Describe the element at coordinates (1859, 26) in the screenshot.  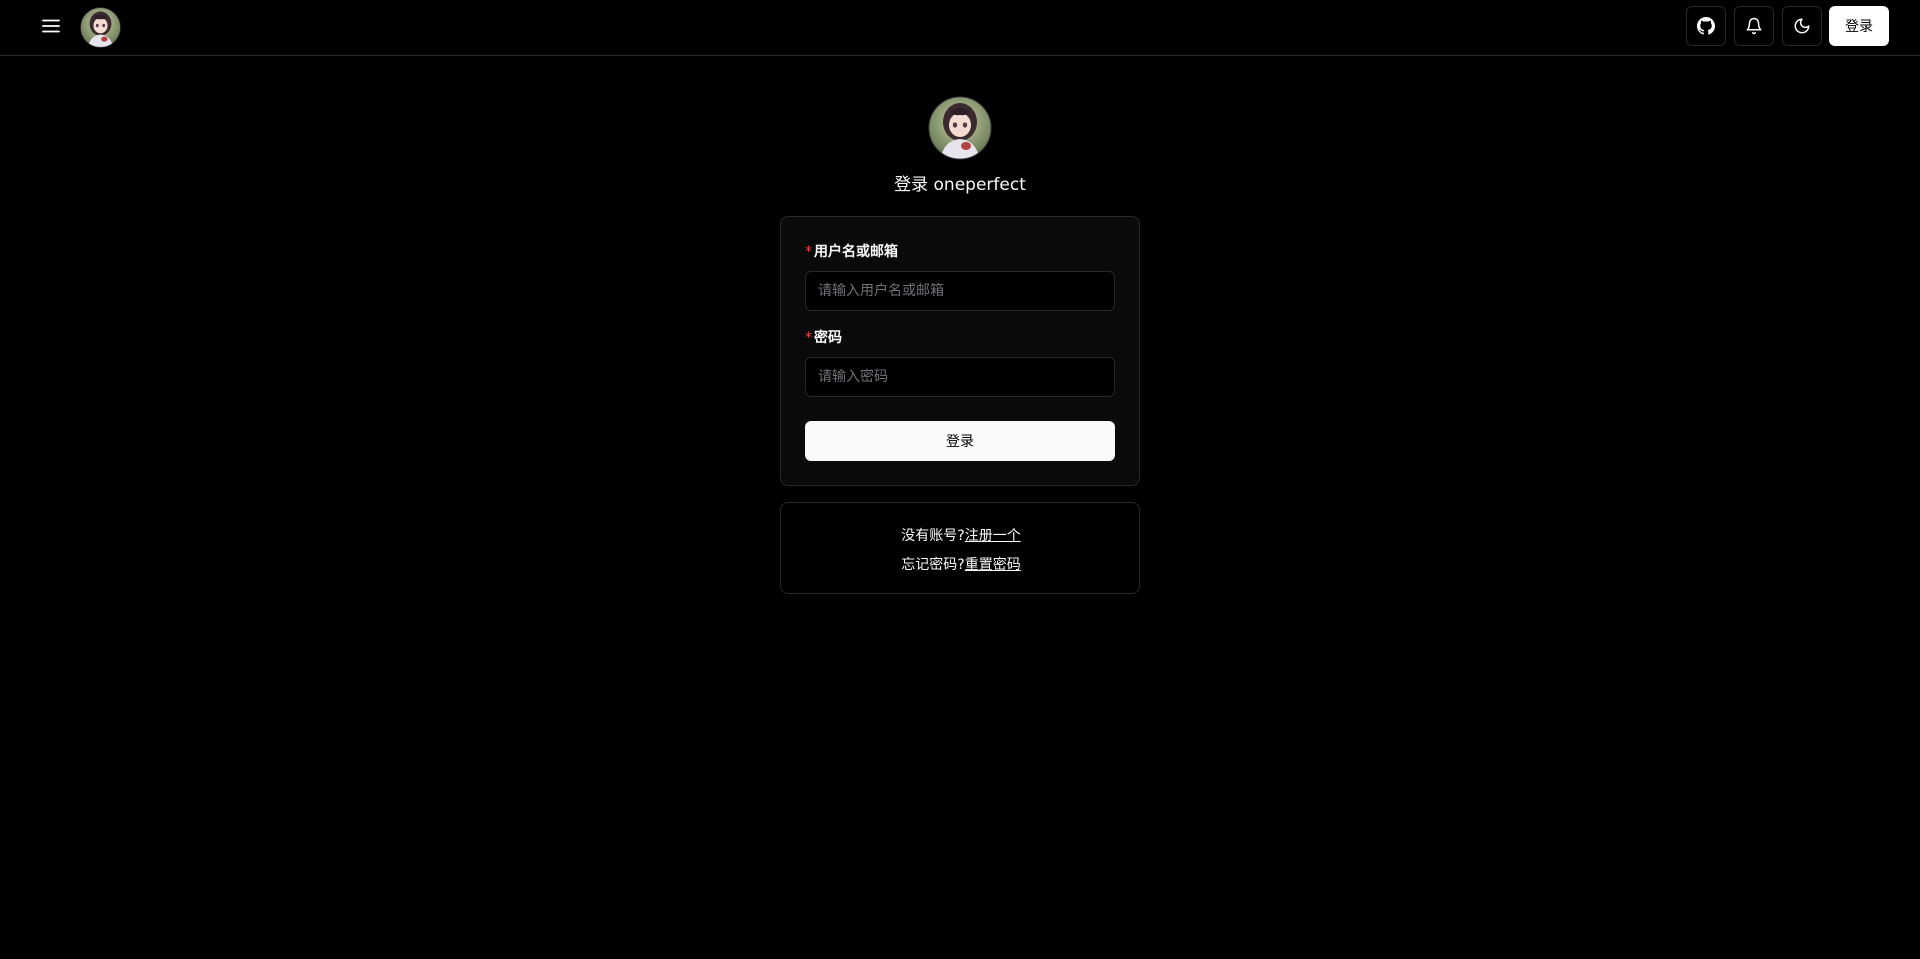
I see `header-login-button: 登录` at that location.